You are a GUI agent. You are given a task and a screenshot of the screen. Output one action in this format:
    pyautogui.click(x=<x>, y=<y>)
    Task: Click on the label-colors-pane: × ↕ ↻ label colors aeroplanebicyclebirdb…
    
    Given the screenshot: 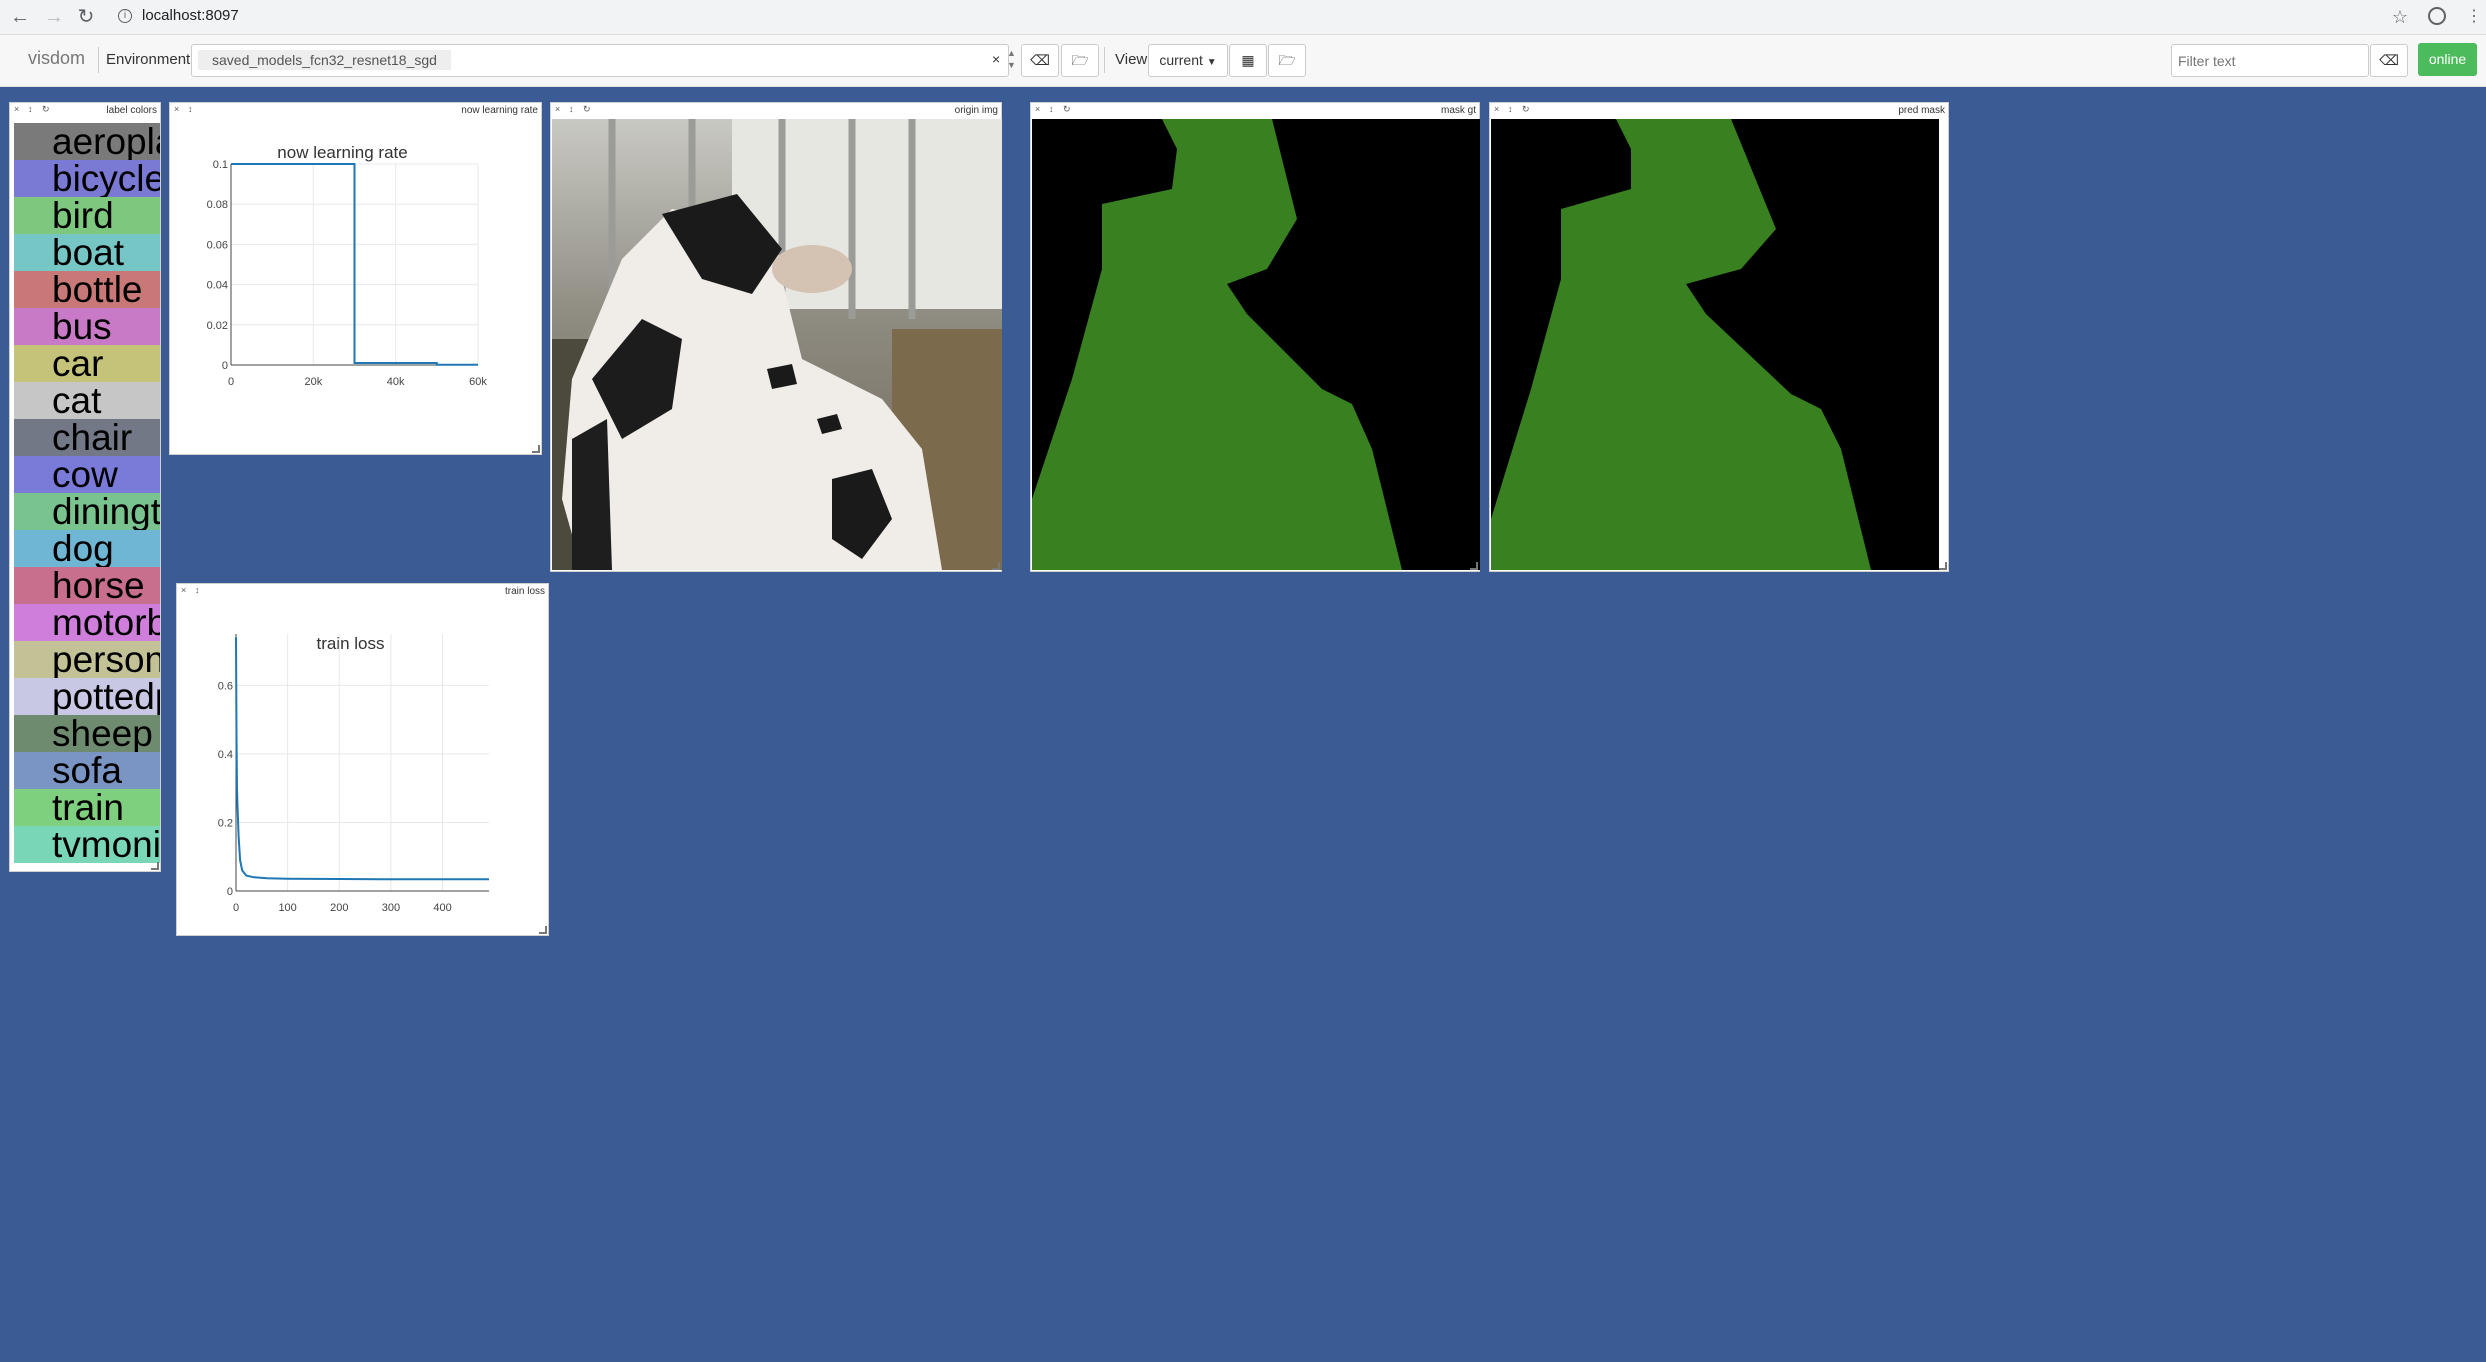 What is the action you would take?
    pyautogui.click(x=85, y=487)
    